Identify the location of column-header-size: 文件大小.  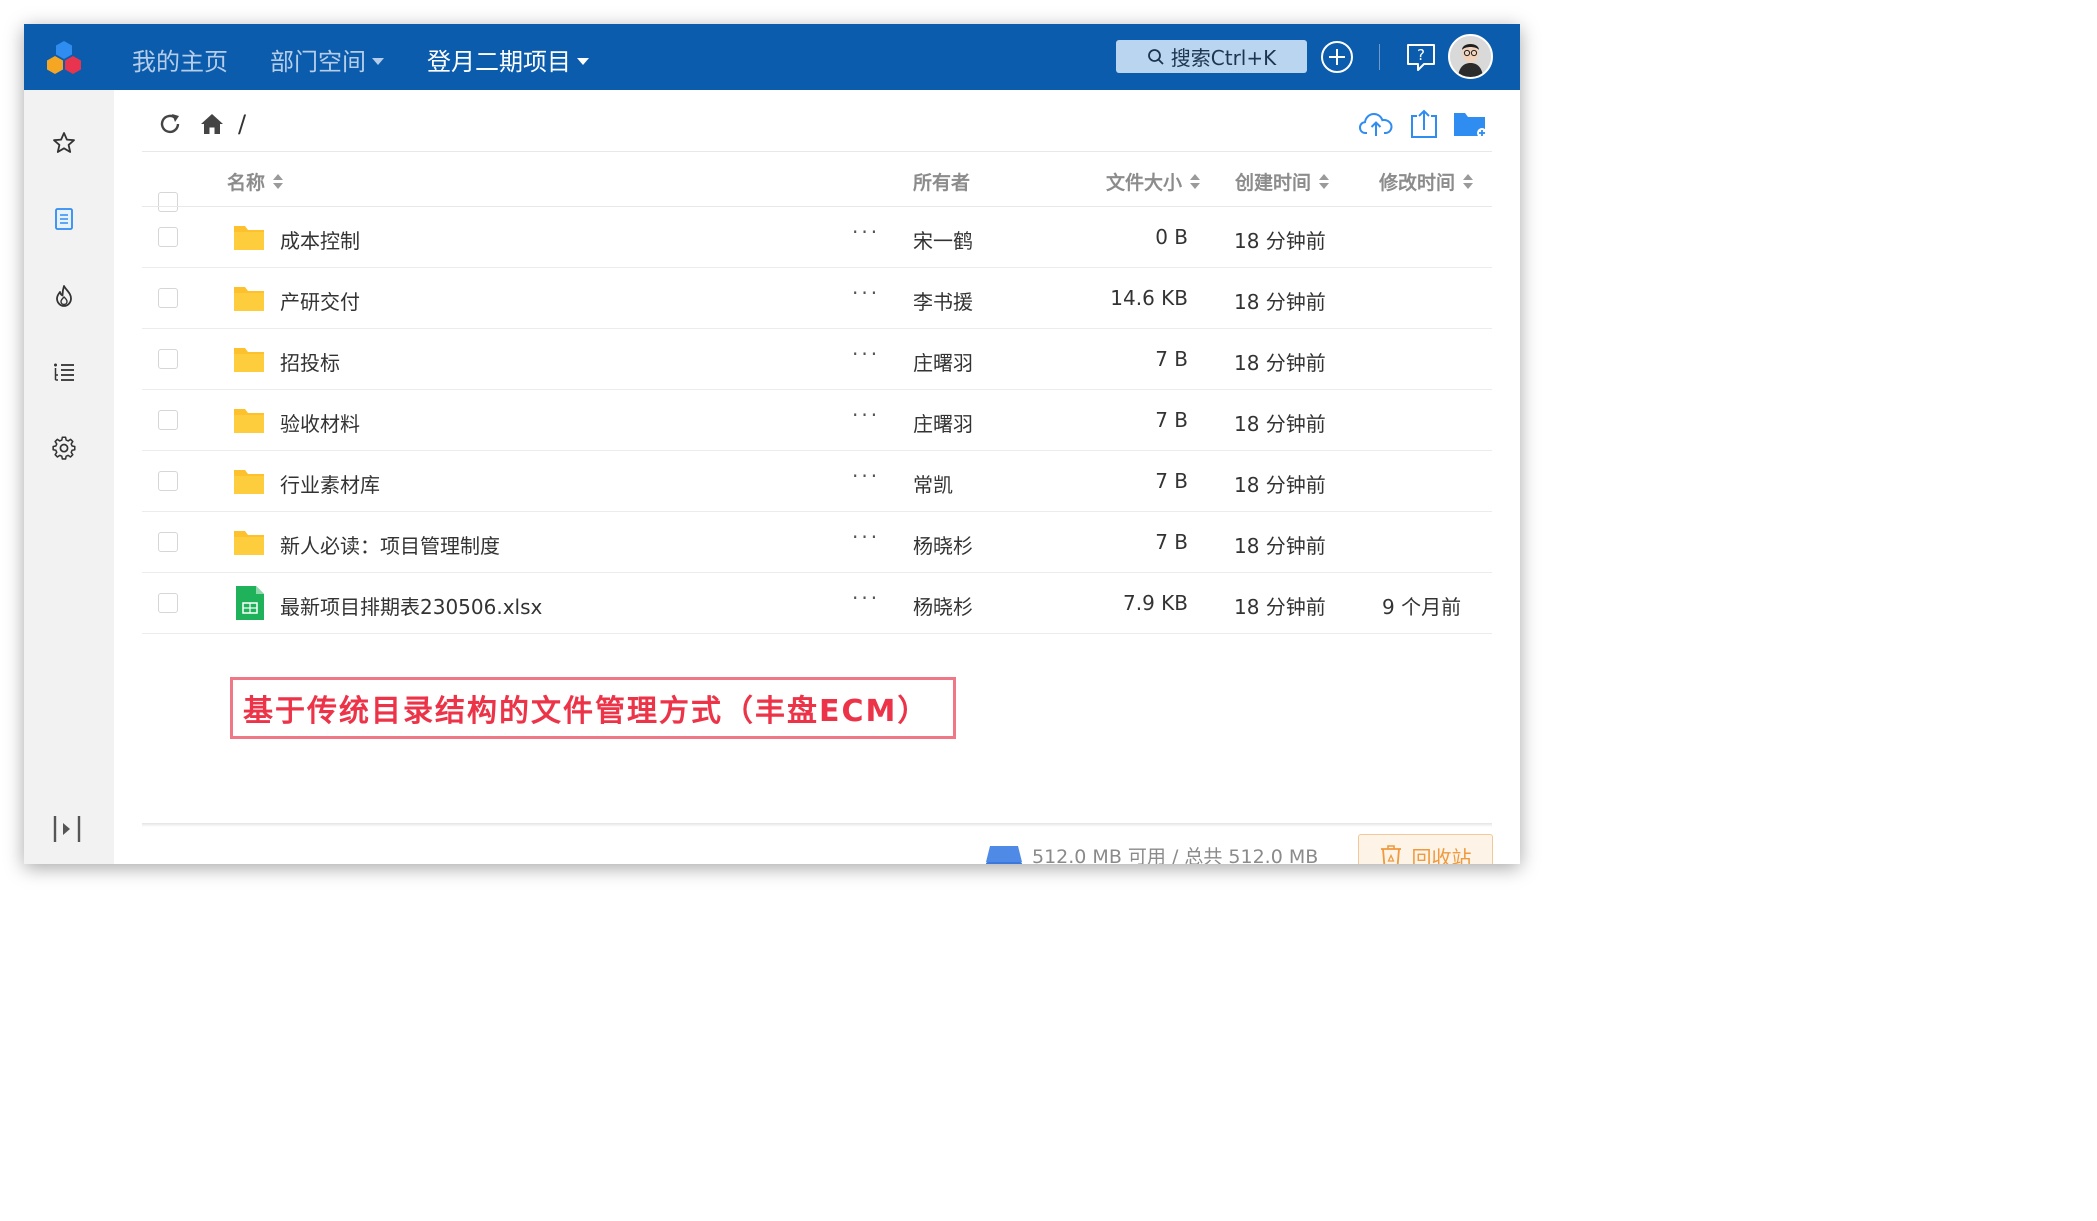
(1153, 181).